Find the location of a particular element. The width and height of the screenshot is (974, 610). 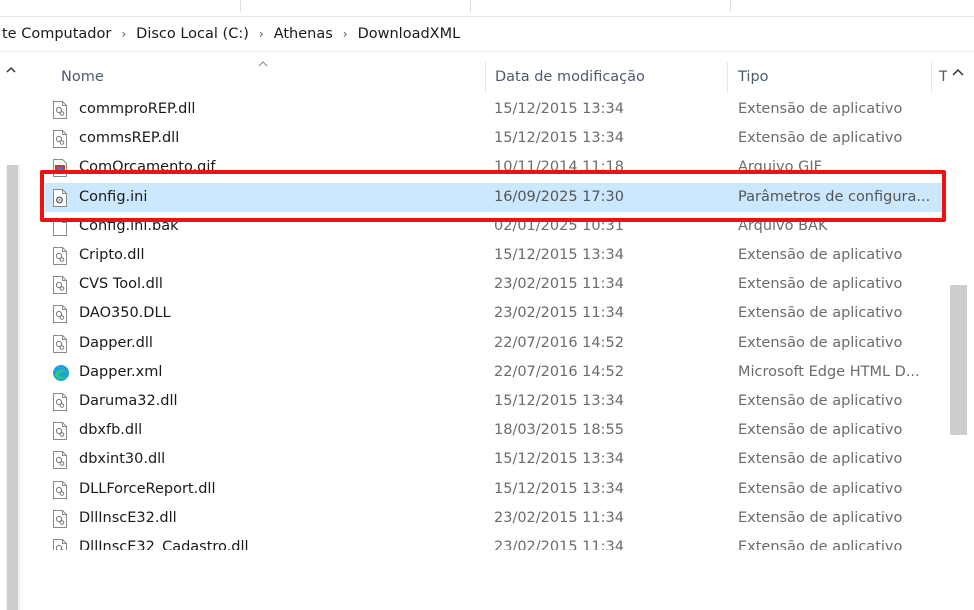

column-header-date: Data de modificação is located at coordinates (570, 77).